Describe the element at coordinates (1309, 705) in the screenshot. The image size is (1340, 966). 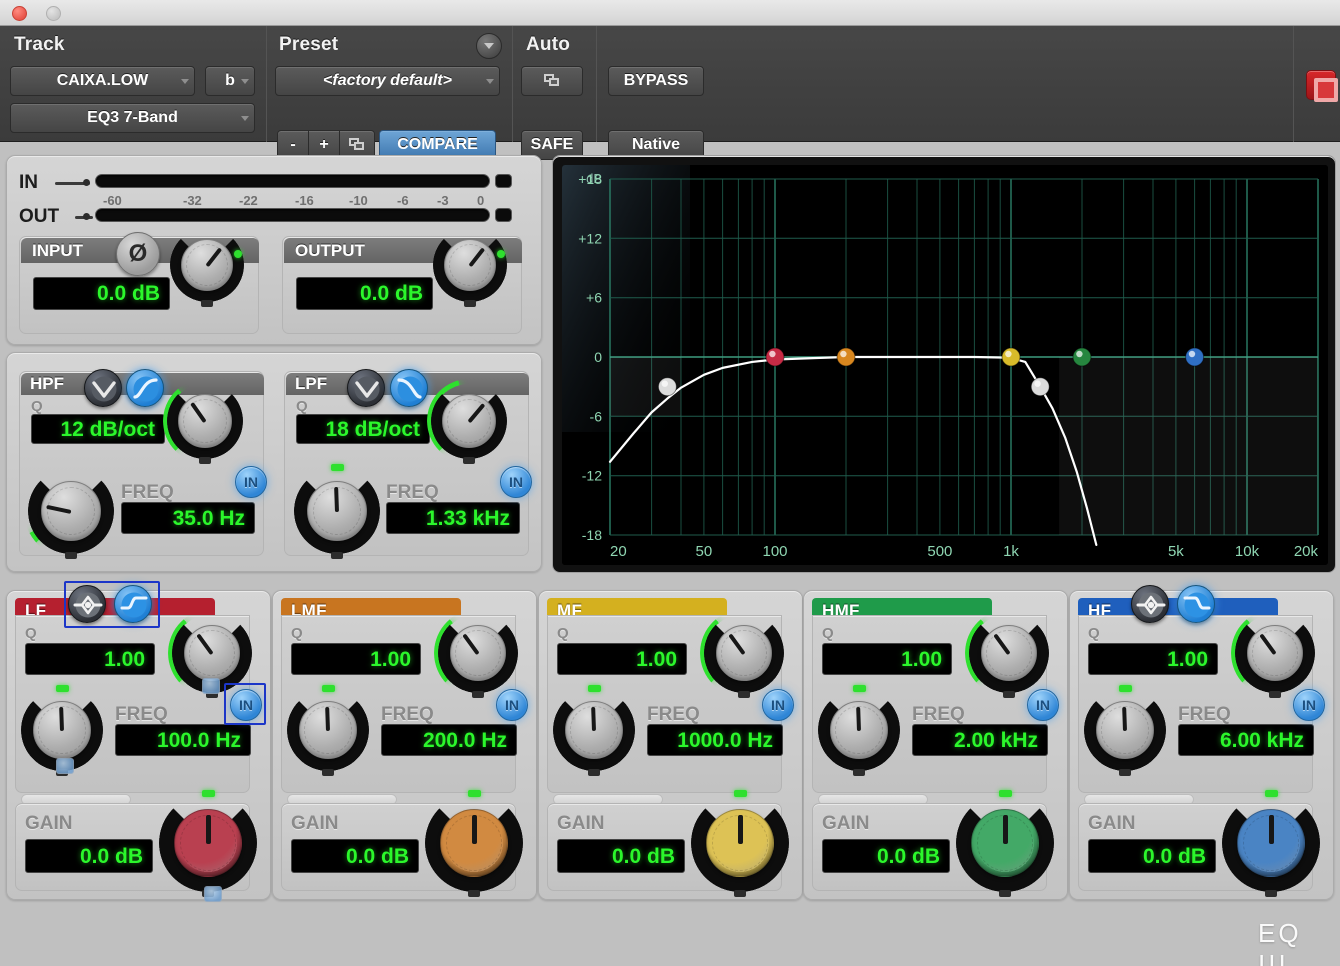
I see `band-in-button-hf: IN` at that location.